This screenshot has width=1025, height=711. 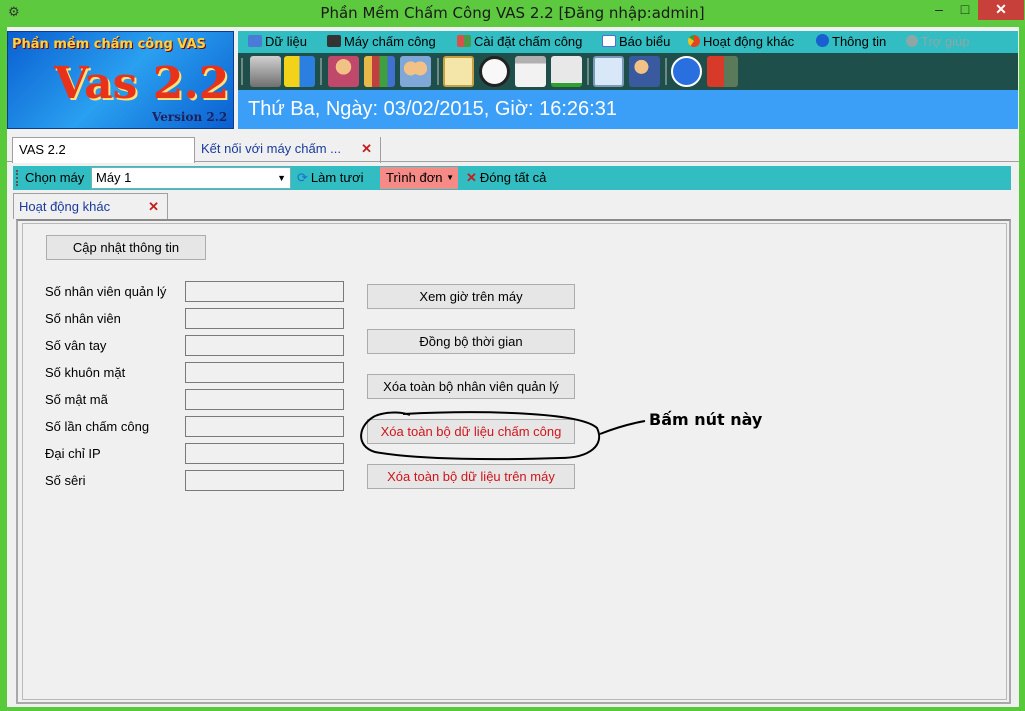 I want to click on view-device-time-button: Xem giờ trên máy, so click(x=471, y=296).